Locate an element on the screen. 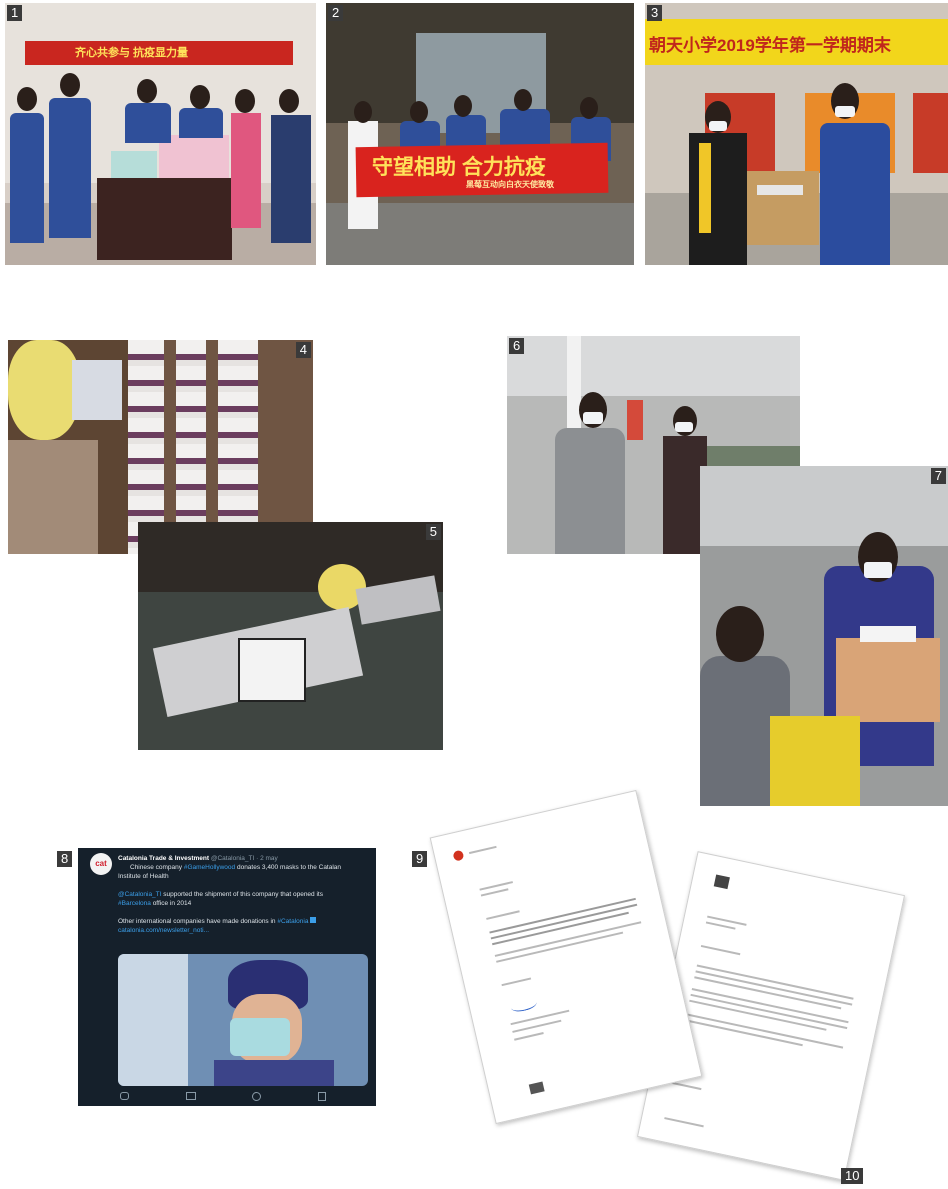 This screenshot has height=1189, width=948. photo-2-banner-subtext: 黑莓互动向白衣天使致敬 is located at coordinates (510, 184).